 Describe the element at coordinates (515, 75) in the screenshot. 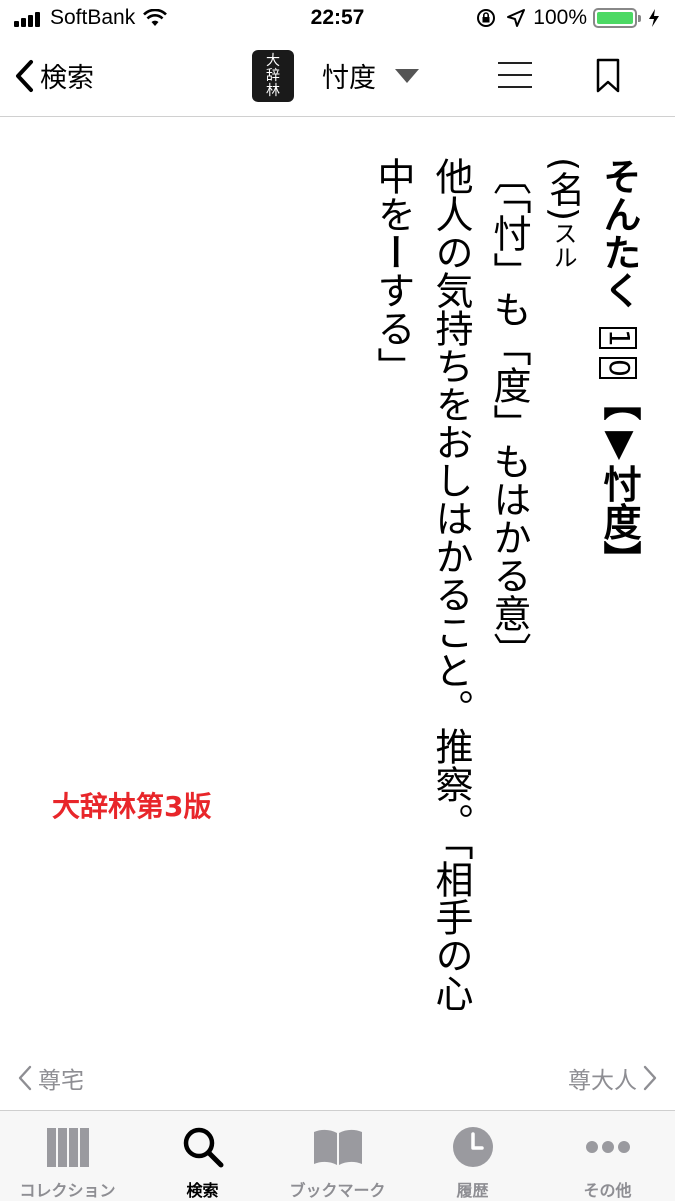

I see `hamburger-icon` at that location.